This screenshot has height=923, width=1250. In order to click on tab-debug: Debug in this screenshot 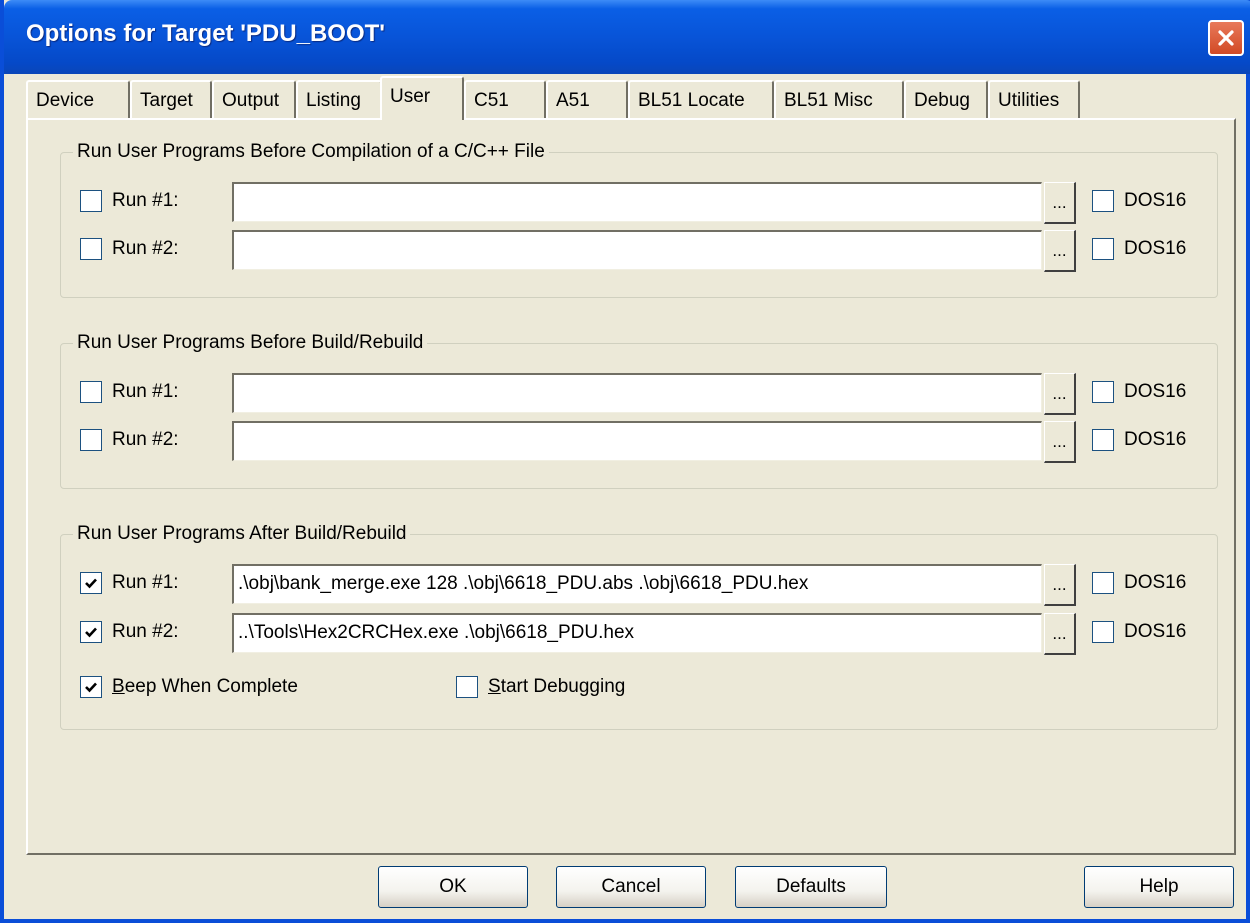, I will do `click(946, 99)`.